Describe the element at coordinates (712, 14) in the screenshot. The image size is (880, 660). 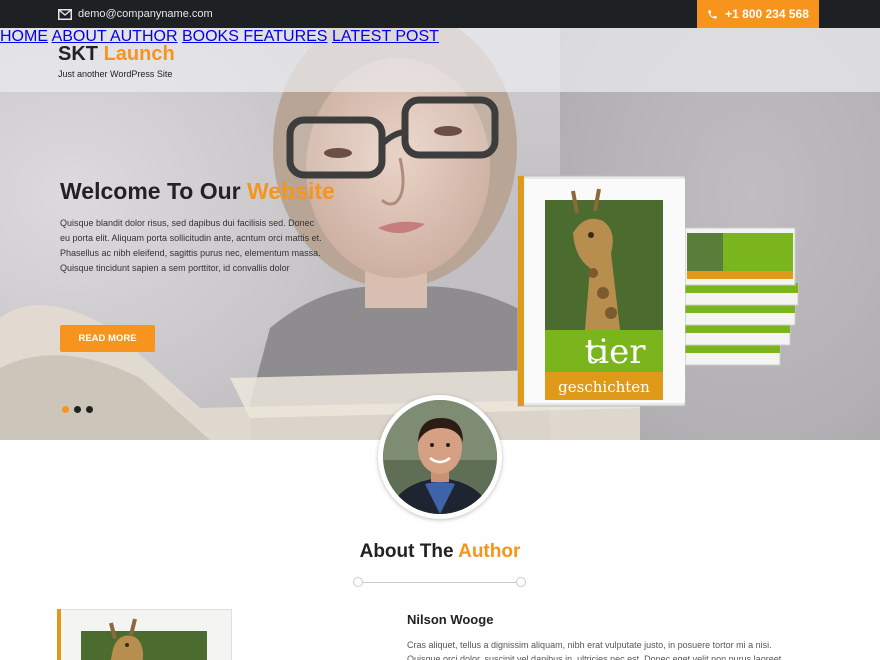
I see `phone-icon` at that location.